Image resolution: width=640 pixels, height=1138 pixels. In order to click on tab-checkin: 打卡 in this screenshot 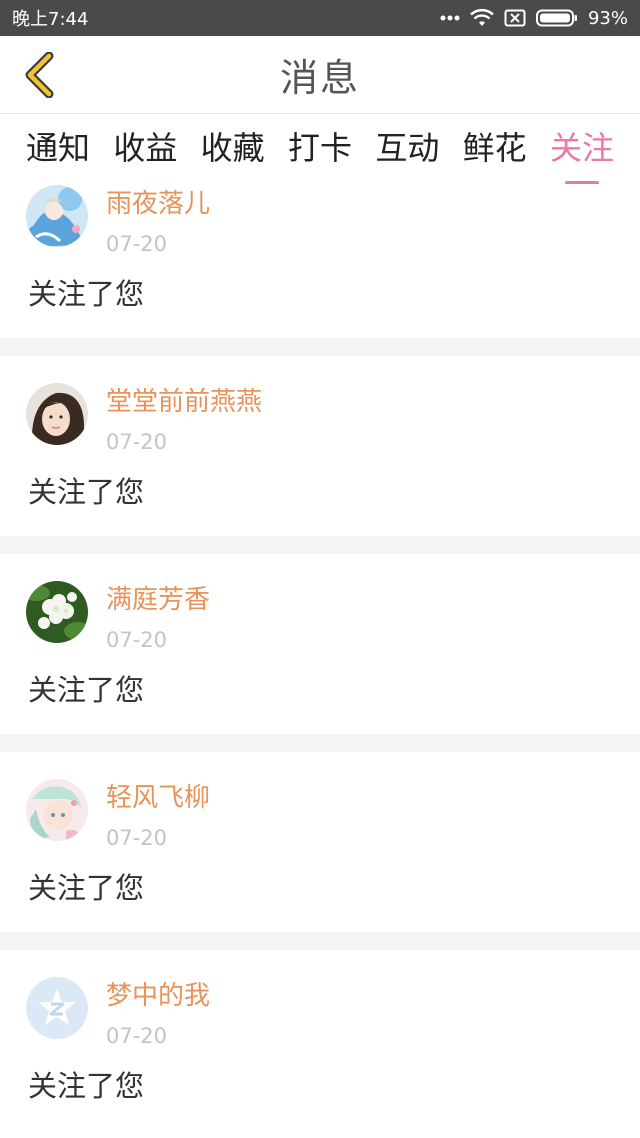, I will do `click(320, 153)`.